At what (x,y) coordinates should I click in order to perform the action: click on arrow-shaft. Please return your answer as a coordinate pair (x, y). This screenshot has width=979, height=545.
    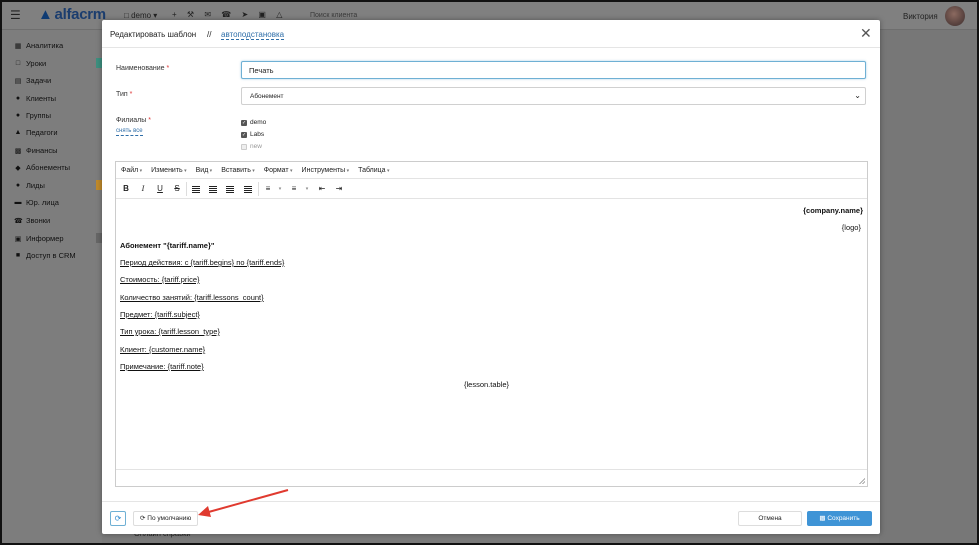
    Looking at the image, I should click on (246, 501).